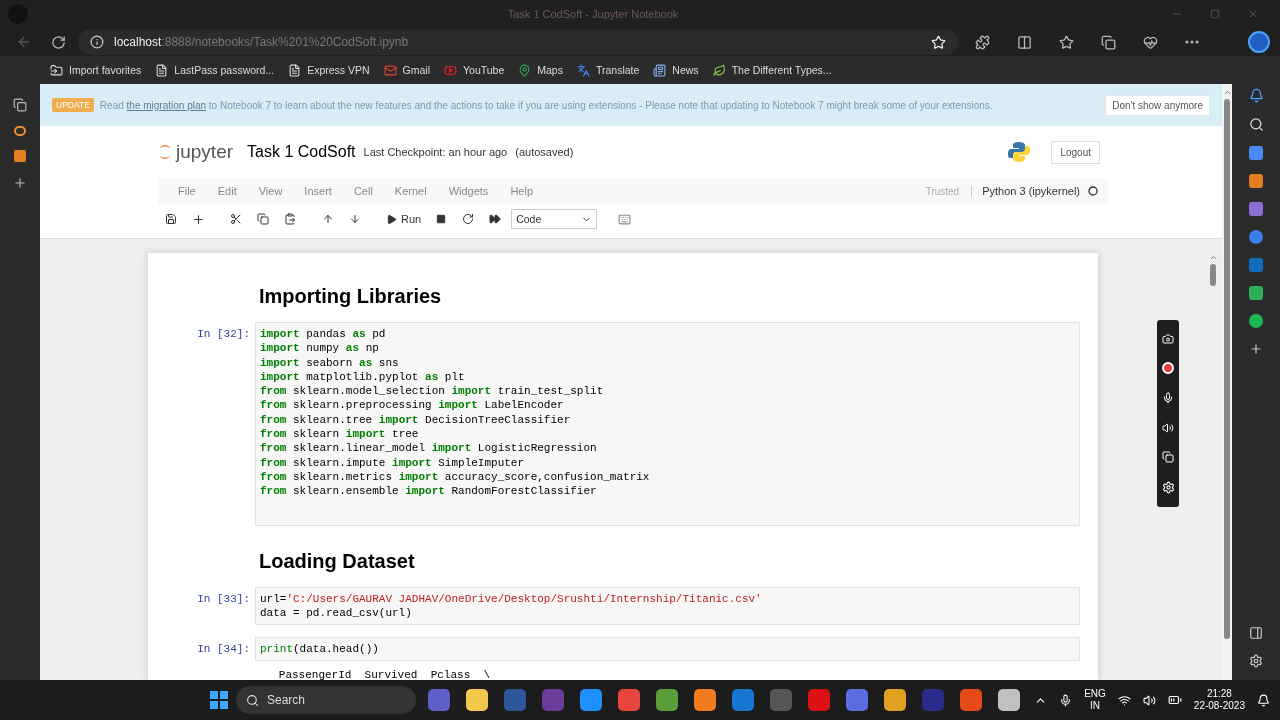 The height and width of the screenshot is (720, 1280). Describe the element at coordinates (1168, 427) in the screenshot. I see `speaker-icon` at that location.